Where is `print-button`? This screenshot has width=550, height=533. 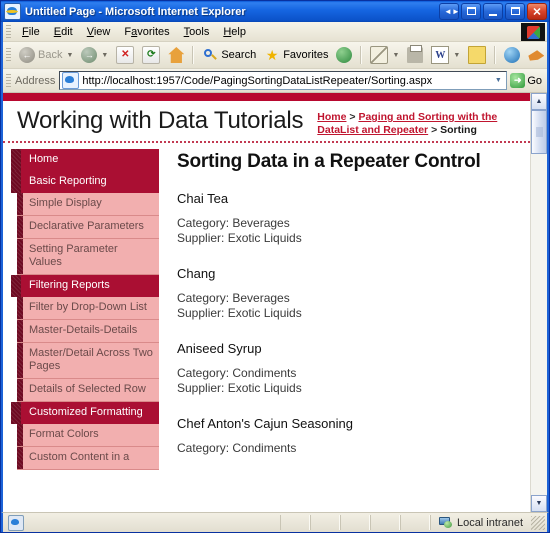
print-button is located at coordinates (415, 54).